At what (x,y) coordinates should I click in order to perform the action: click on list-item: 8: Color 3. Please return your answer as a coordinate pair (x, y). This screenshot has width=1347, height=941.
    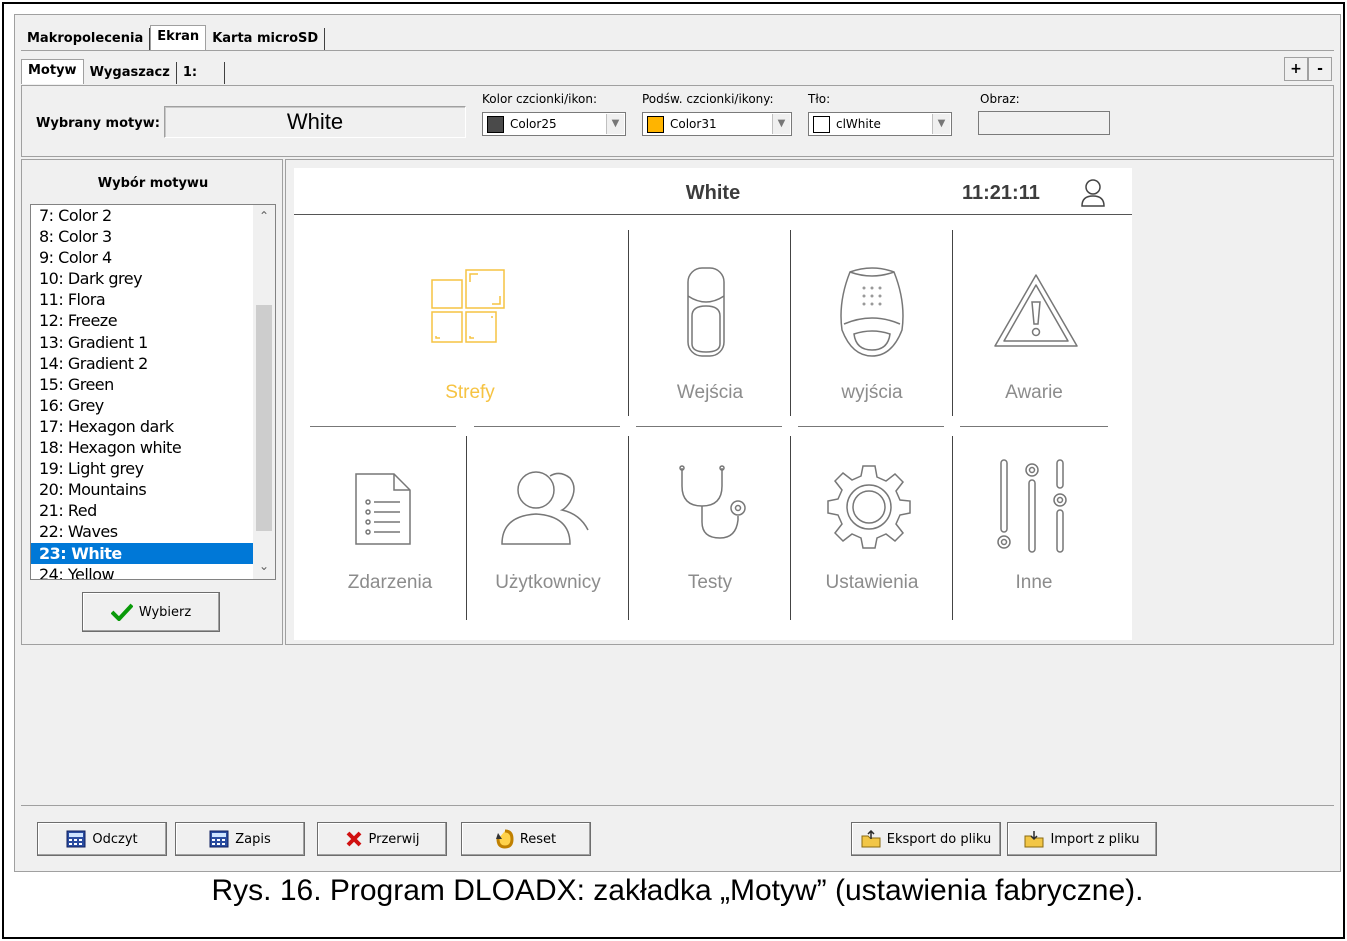
    Looking at the image, I should click on (142, 236).